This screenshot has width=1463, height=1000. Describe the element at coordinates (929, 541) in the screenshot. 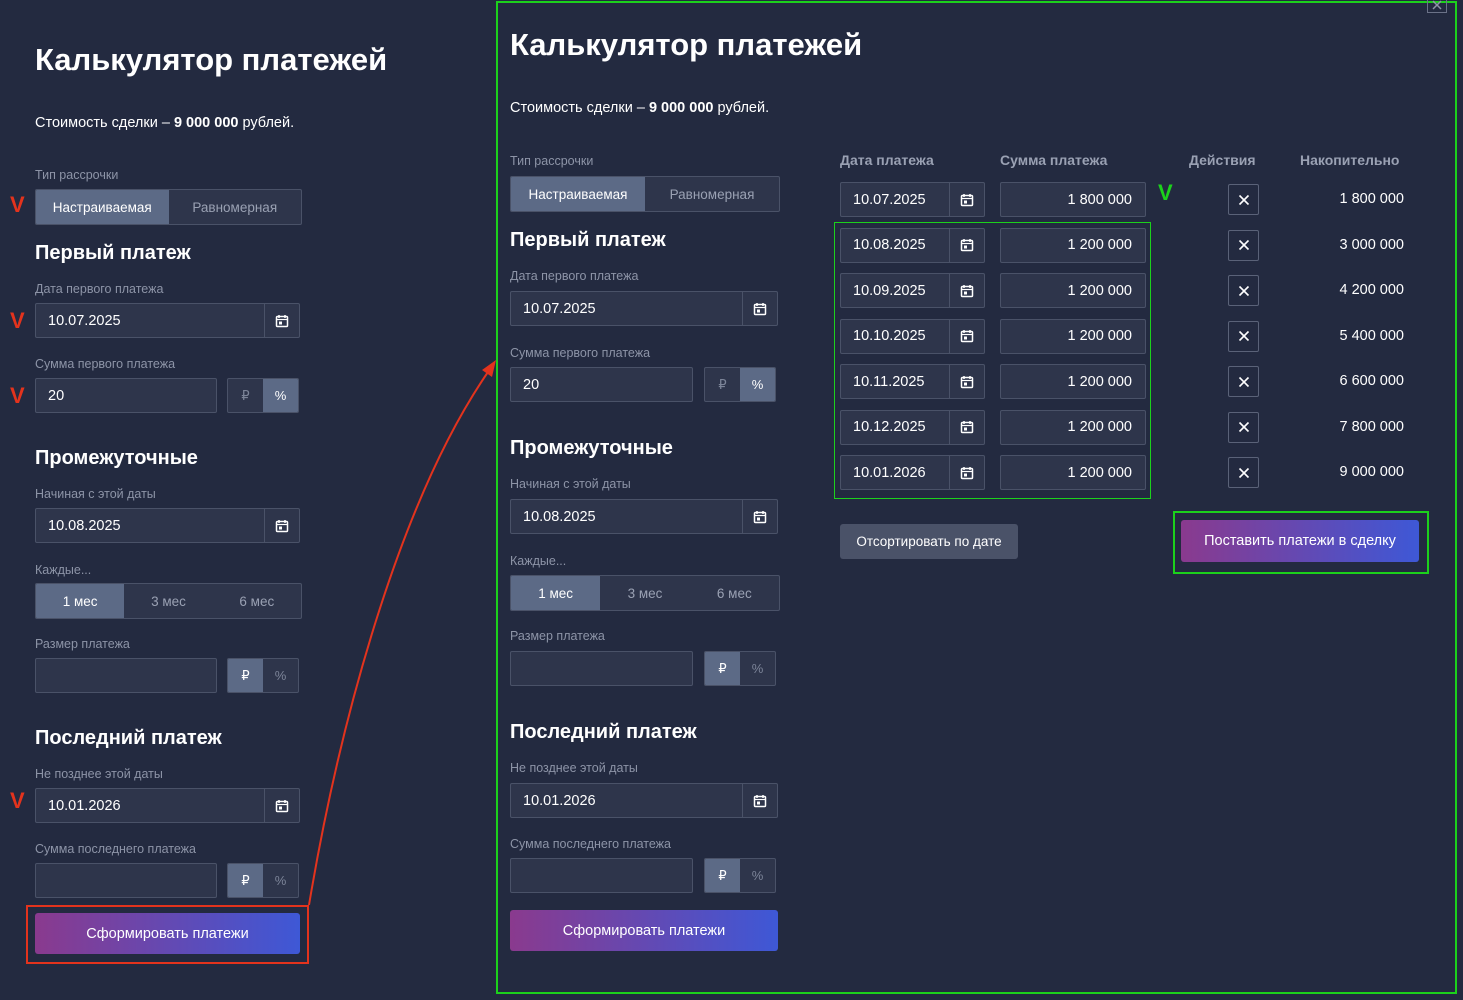

I see `sort-by-date-button: Отсортировать по дате` at that location.